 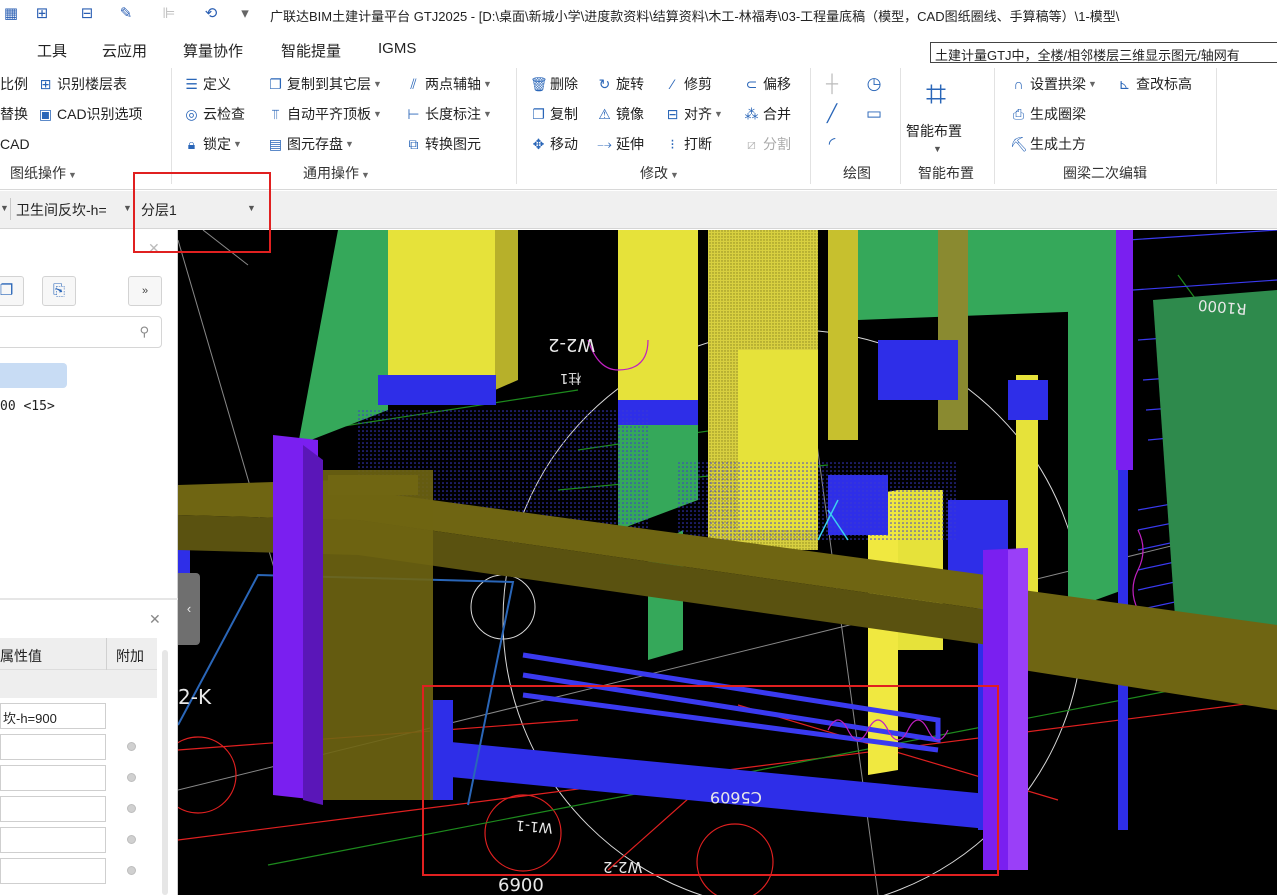 I want to click on customize-icon: ▾, so click(x=245, y=14).